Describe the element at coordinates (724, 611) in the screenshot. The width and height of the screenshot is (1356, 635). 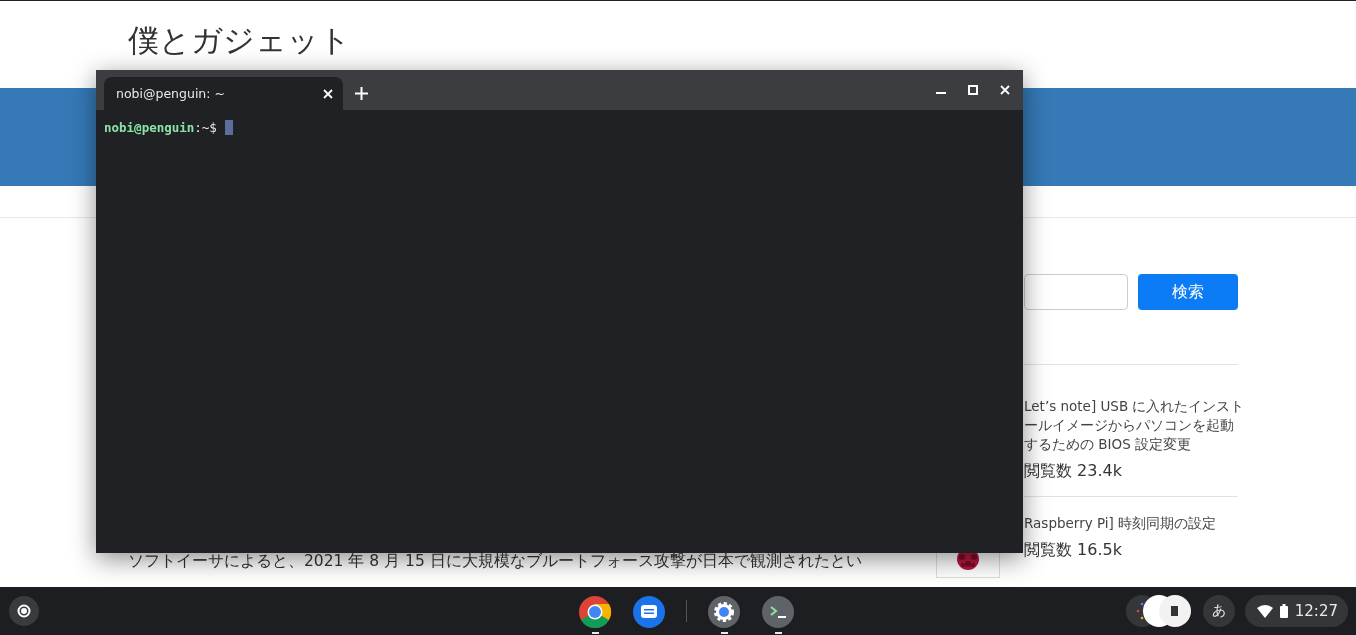
I see `settings-icon` at that location.